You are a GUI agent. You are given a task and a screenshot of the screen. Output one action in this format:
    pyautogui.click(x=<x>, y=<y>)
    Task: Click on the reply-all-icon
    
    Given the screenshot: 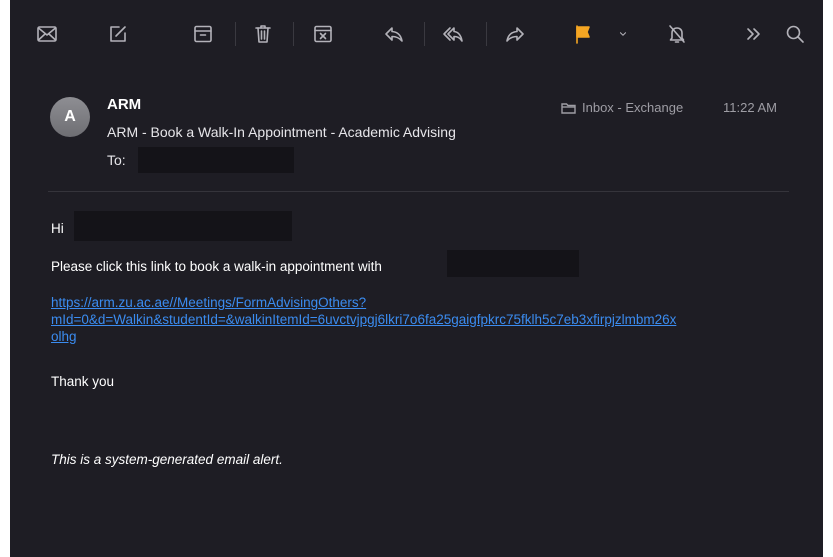 What is the action you would take?
    pyautogui.click(x=453, y=34)
    